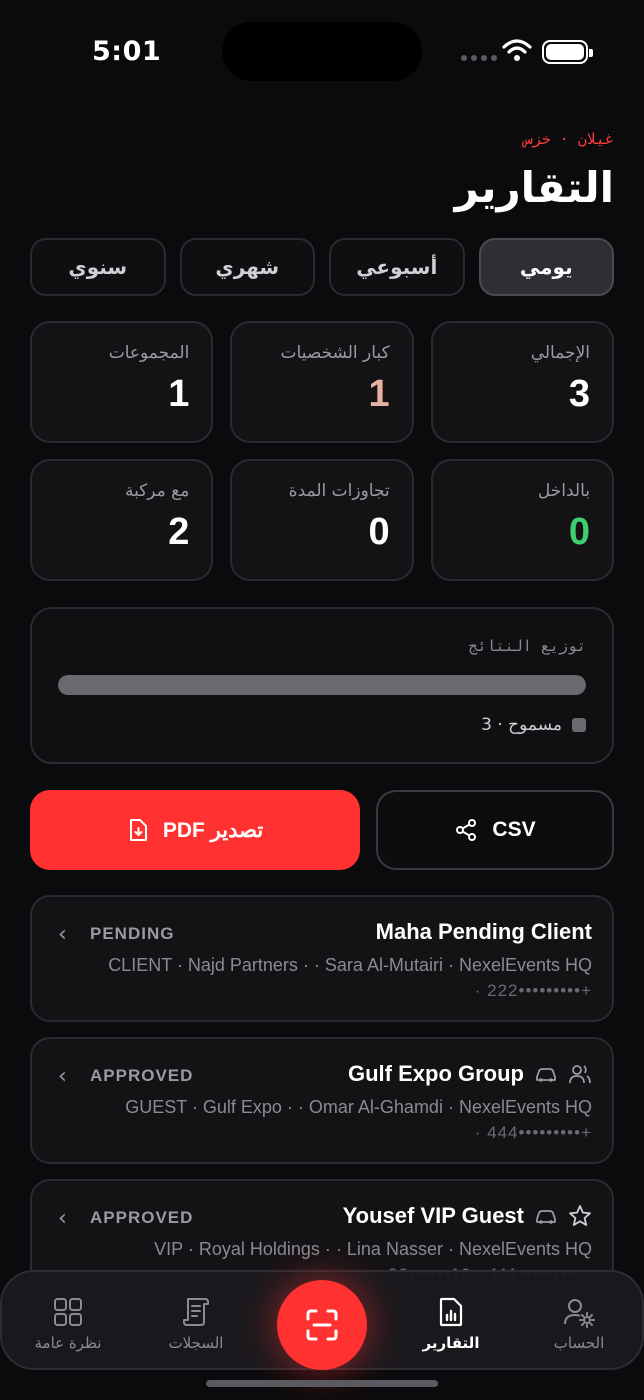 This screenshot has width=644, height=1400. What do you see at coordinates (451, 1312) in the screenshot?
I see `report-chart-icon` at bounding box center [451, 1312].